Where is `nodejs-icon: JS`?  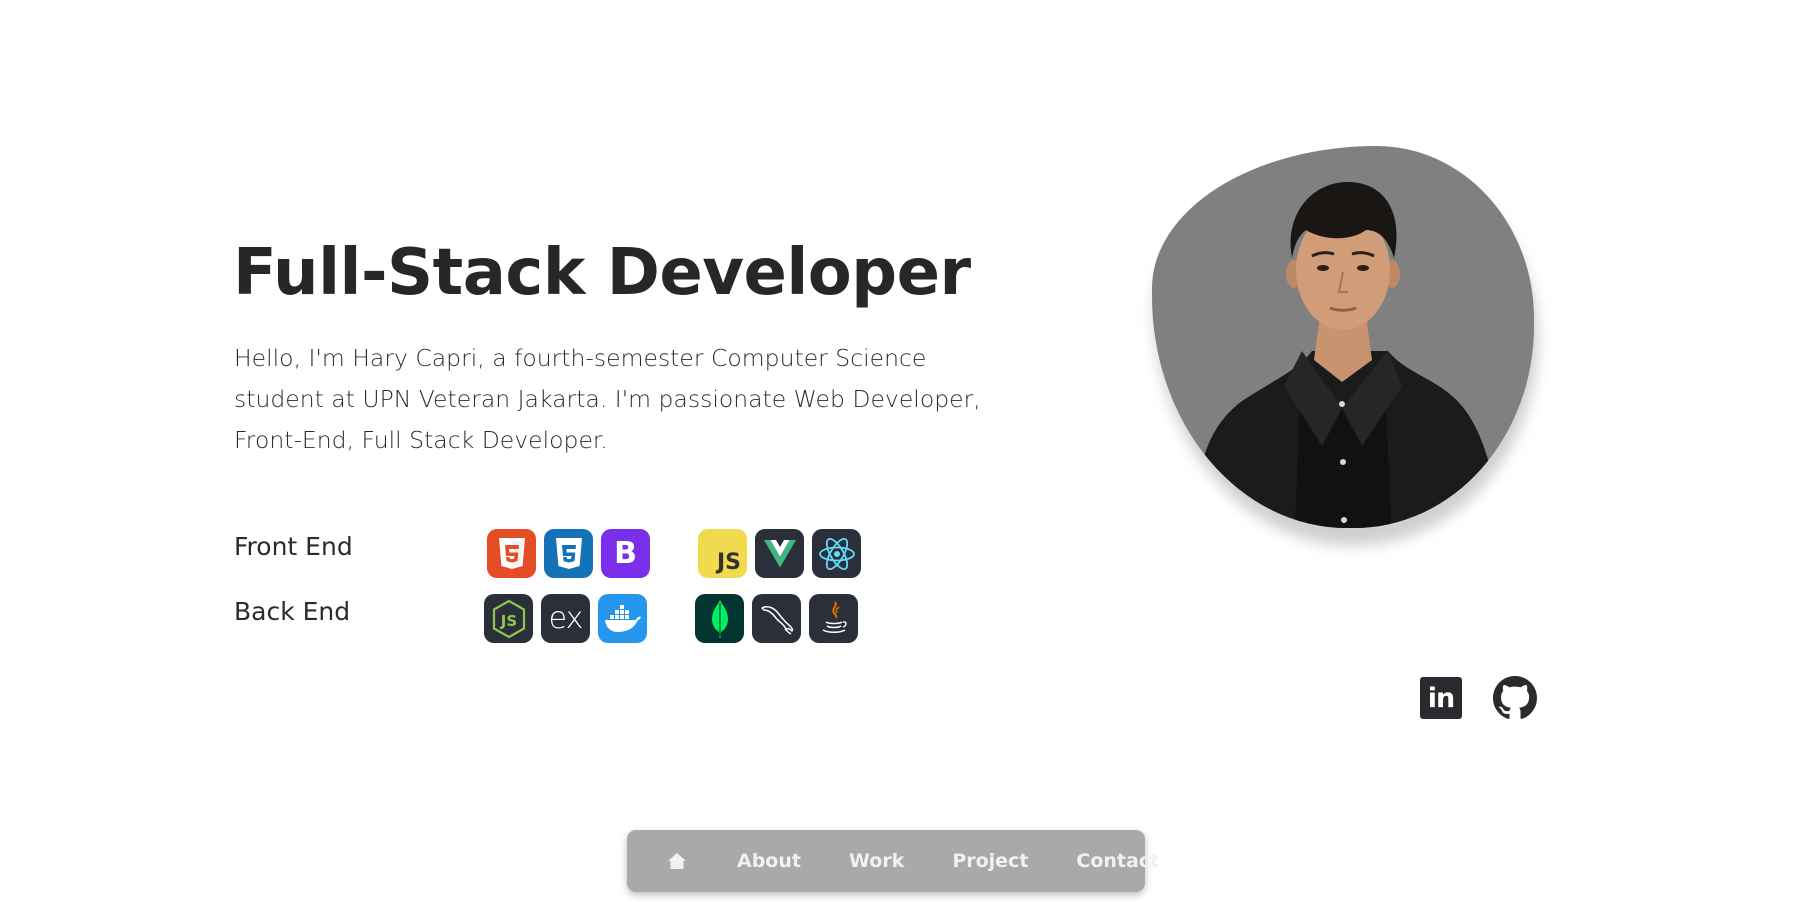 nodejs-icon: JS is located at coordinates (508, 618).